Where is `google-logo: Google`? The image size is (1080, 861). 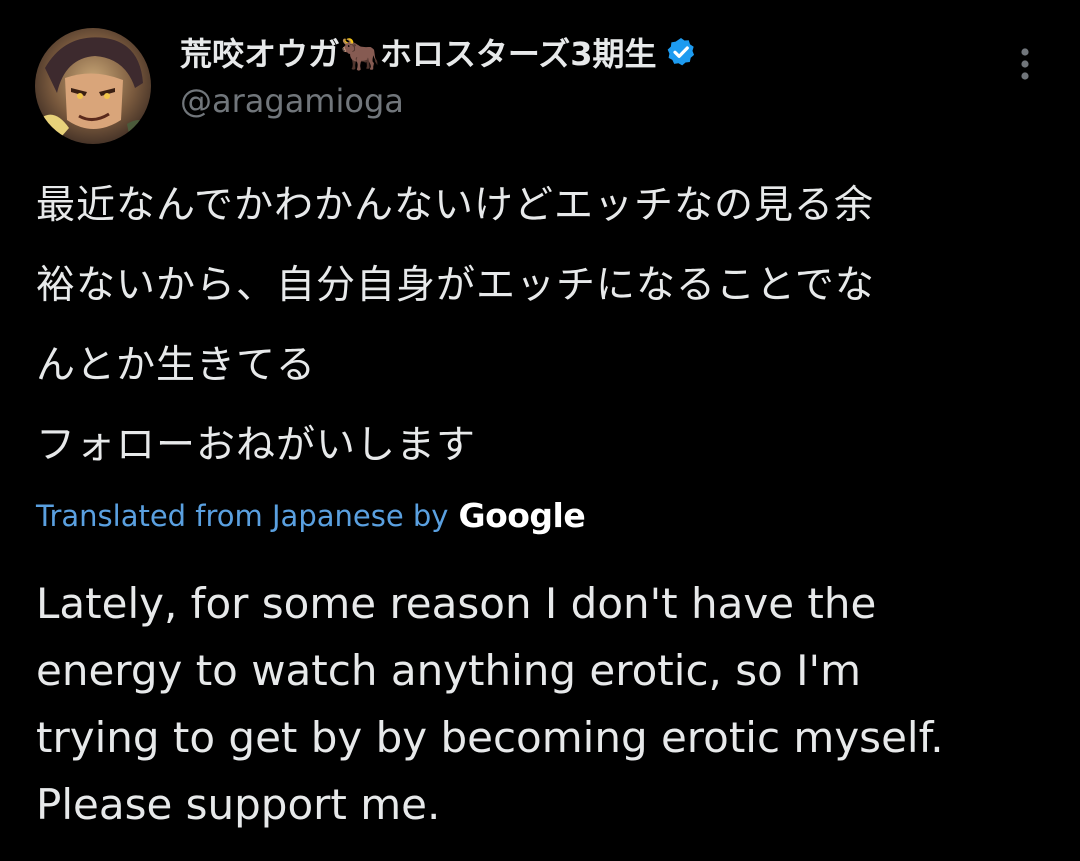 google-logo: Google is located at coordinates (522, 515).